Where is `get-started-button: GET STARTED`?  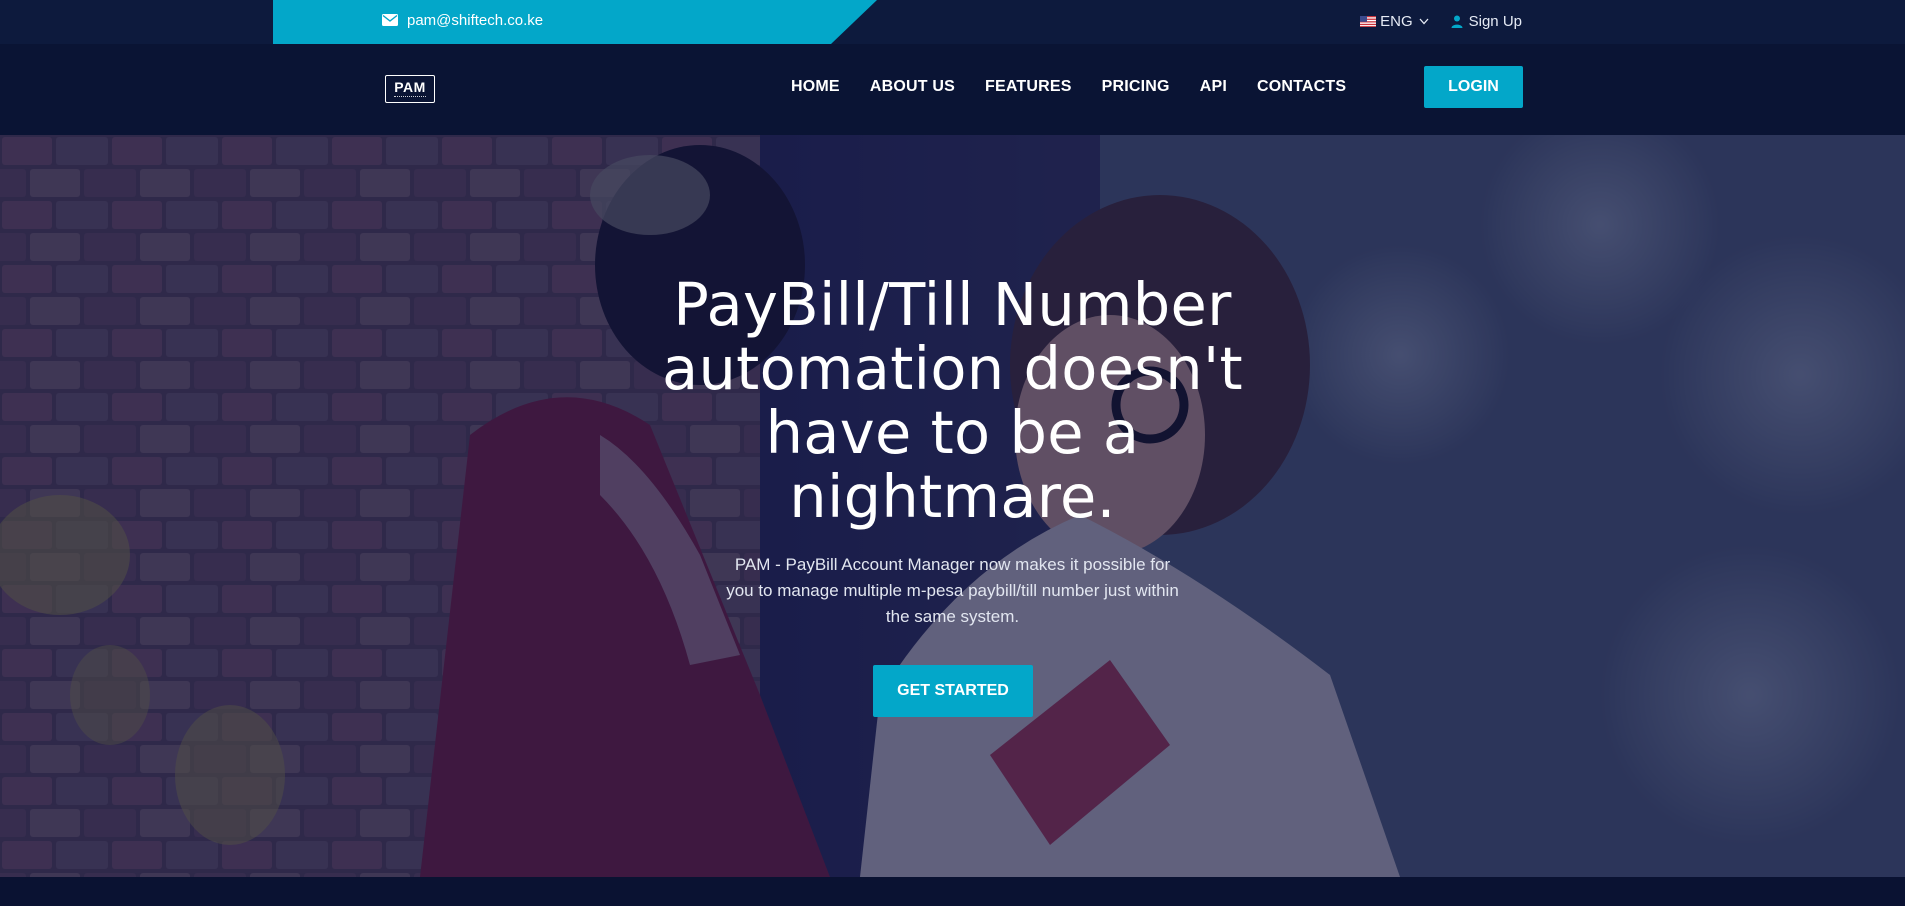 get-started-button: GET STARTED is located at coordinates (953, 691).